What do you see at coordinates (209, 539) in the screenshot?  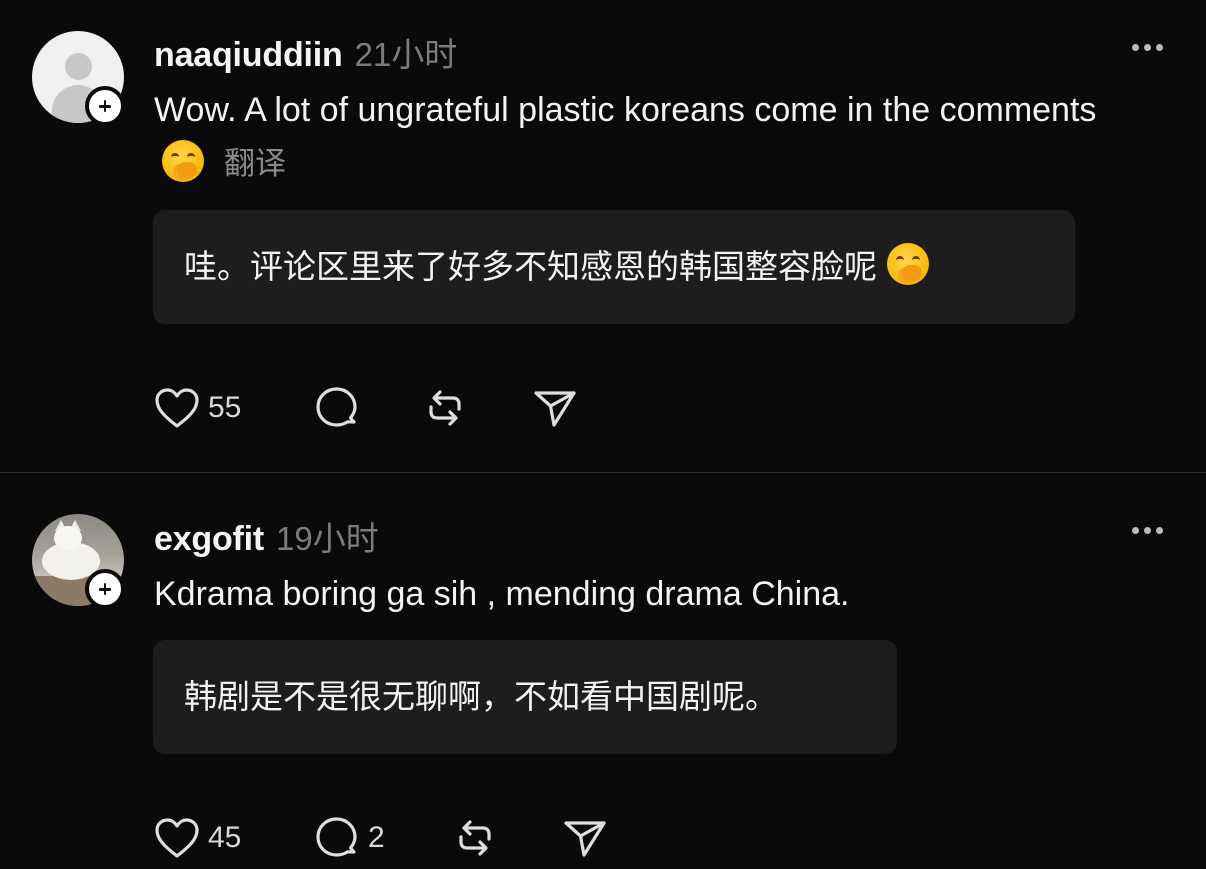 I see `username: exgofit` at bounding box center [209, 539].